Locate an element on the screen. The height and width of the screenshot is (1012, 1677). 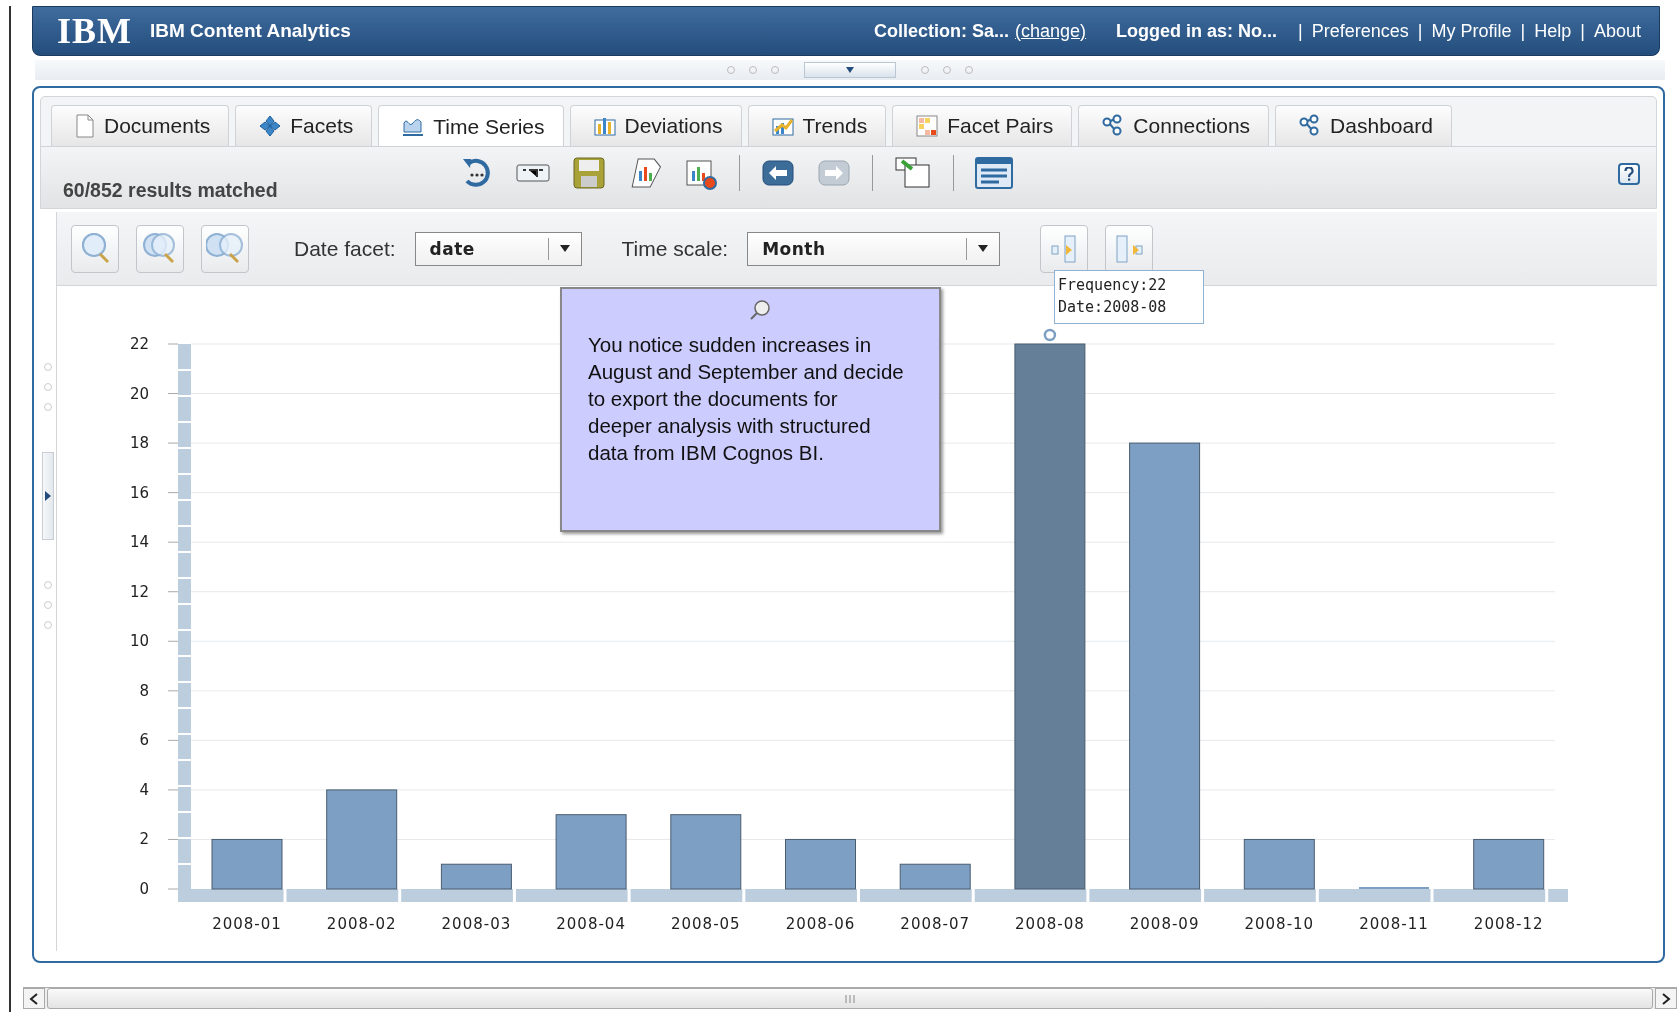
field-label: Date facet: is located at coordinates (345, 248).